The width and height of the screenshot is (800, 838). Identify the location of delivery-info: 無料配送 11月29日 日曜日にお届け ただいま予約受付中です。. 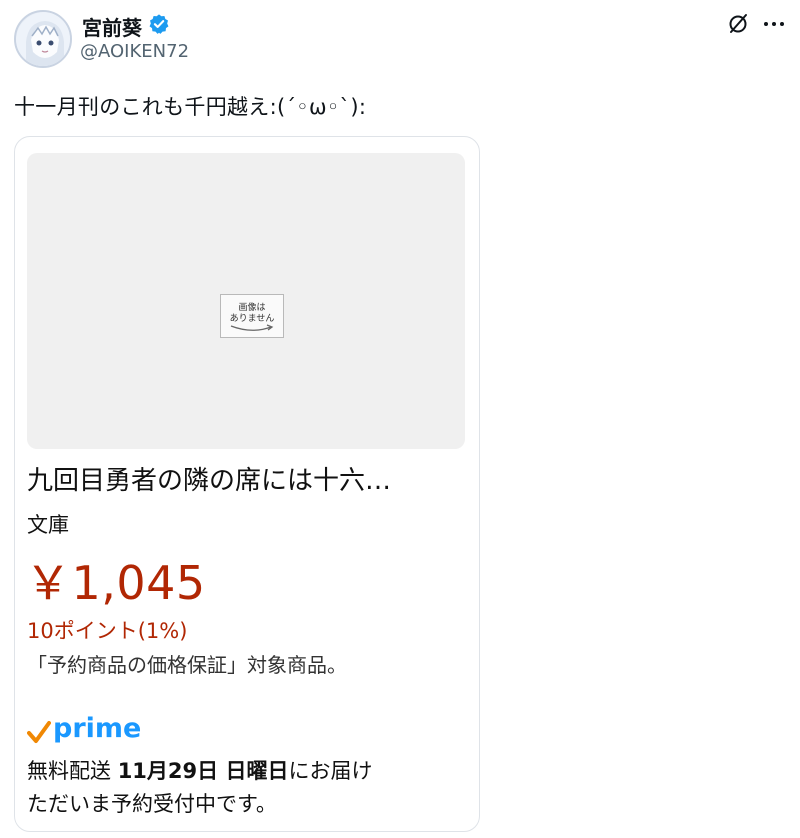
(247, 788).